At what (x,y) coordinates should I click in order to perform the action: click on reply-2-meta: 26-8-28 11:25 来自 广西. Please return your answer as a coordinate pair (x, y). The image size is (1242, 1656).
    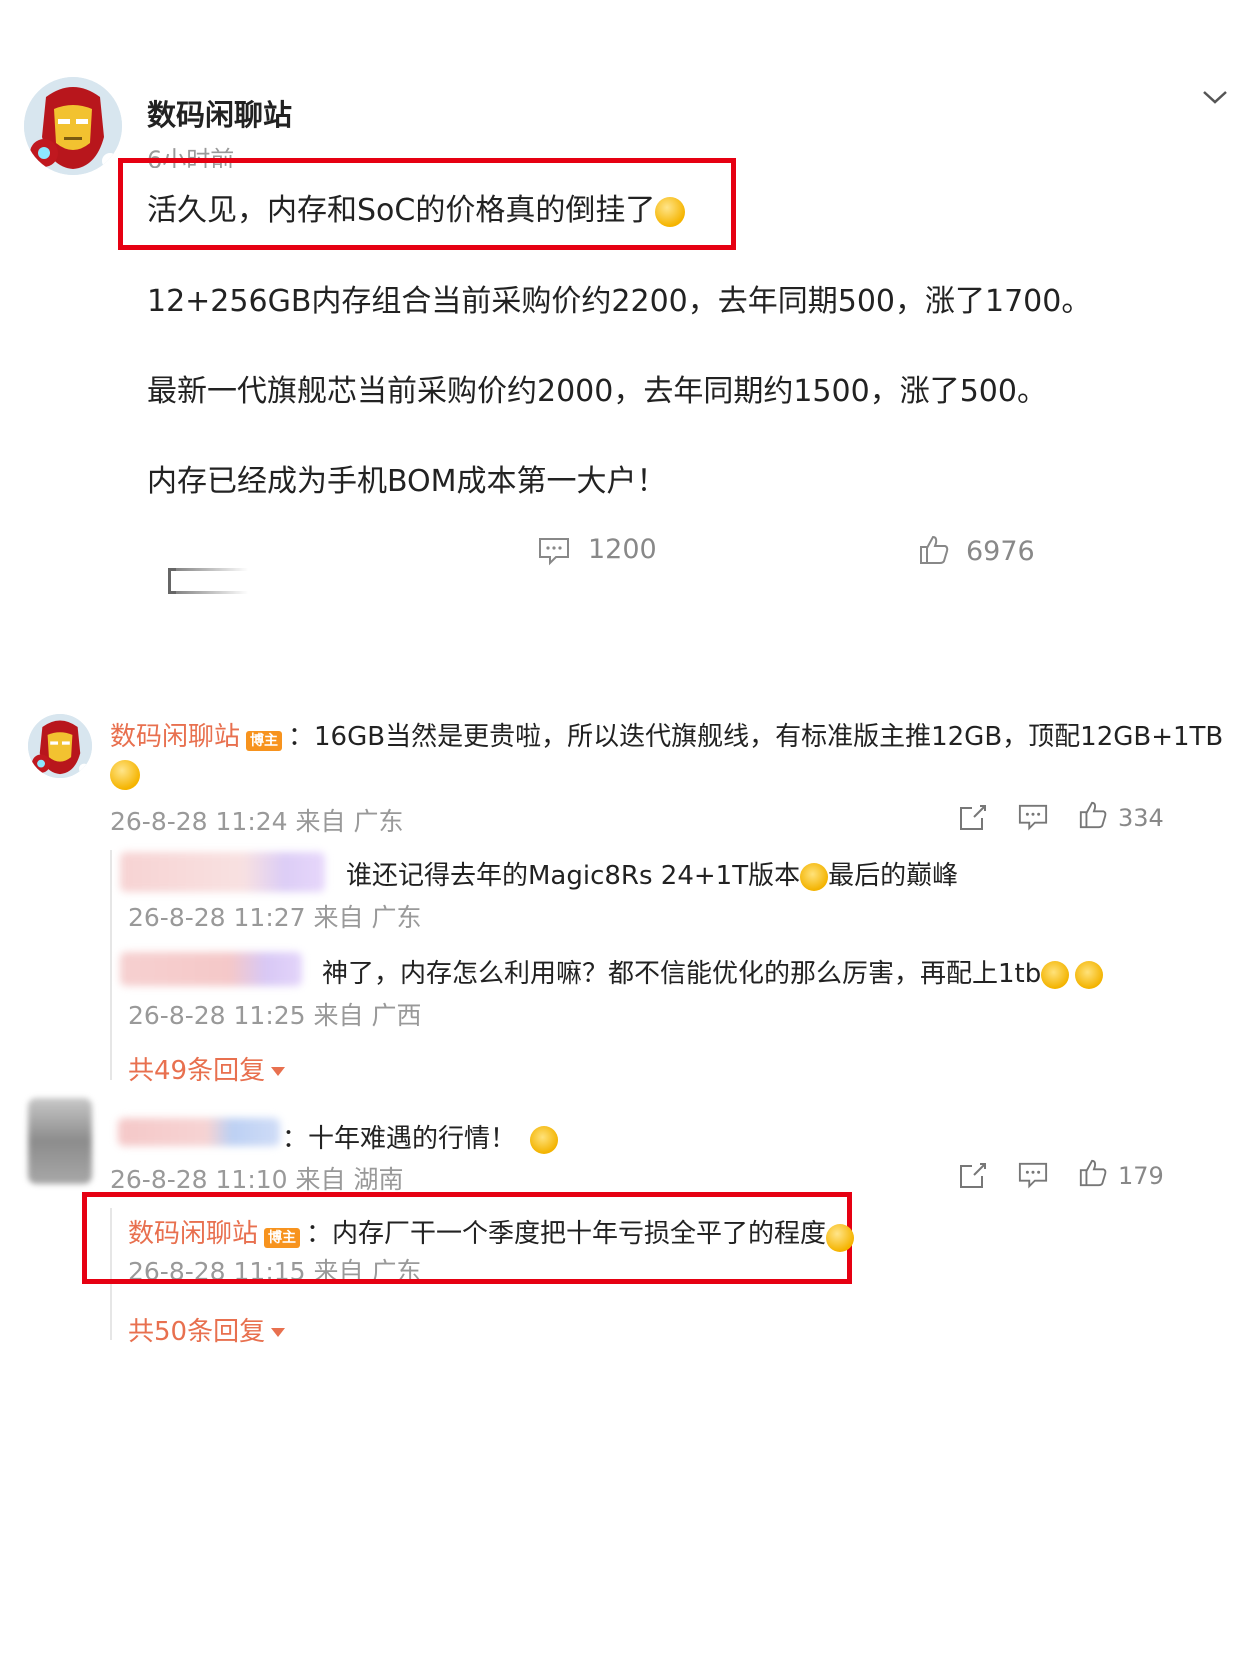
    Looking at the image, I should click on (275, 1015).